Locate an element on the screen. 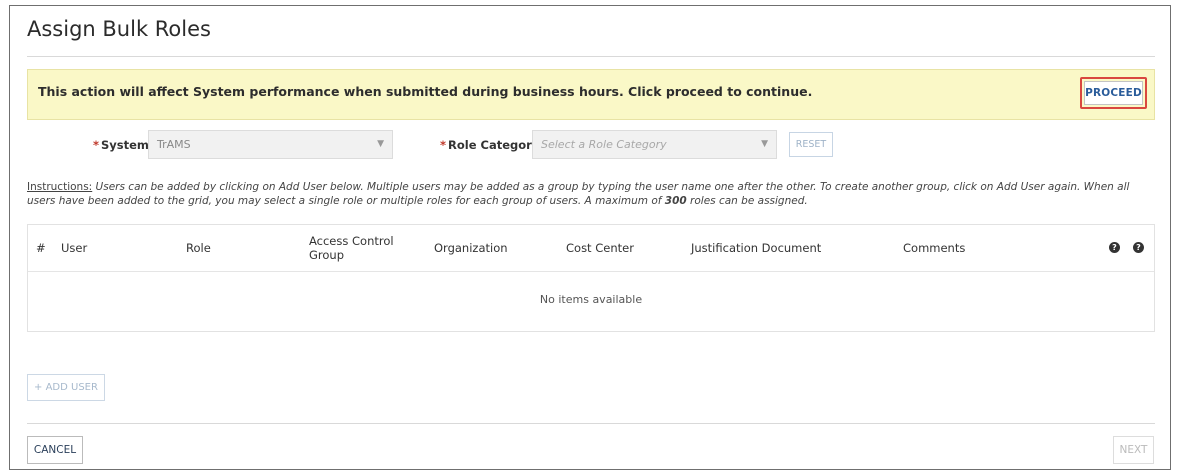 The width and height of the screenshot is (1180, 474). grid-empty-message: No items available is located at coordinates (591, 299).